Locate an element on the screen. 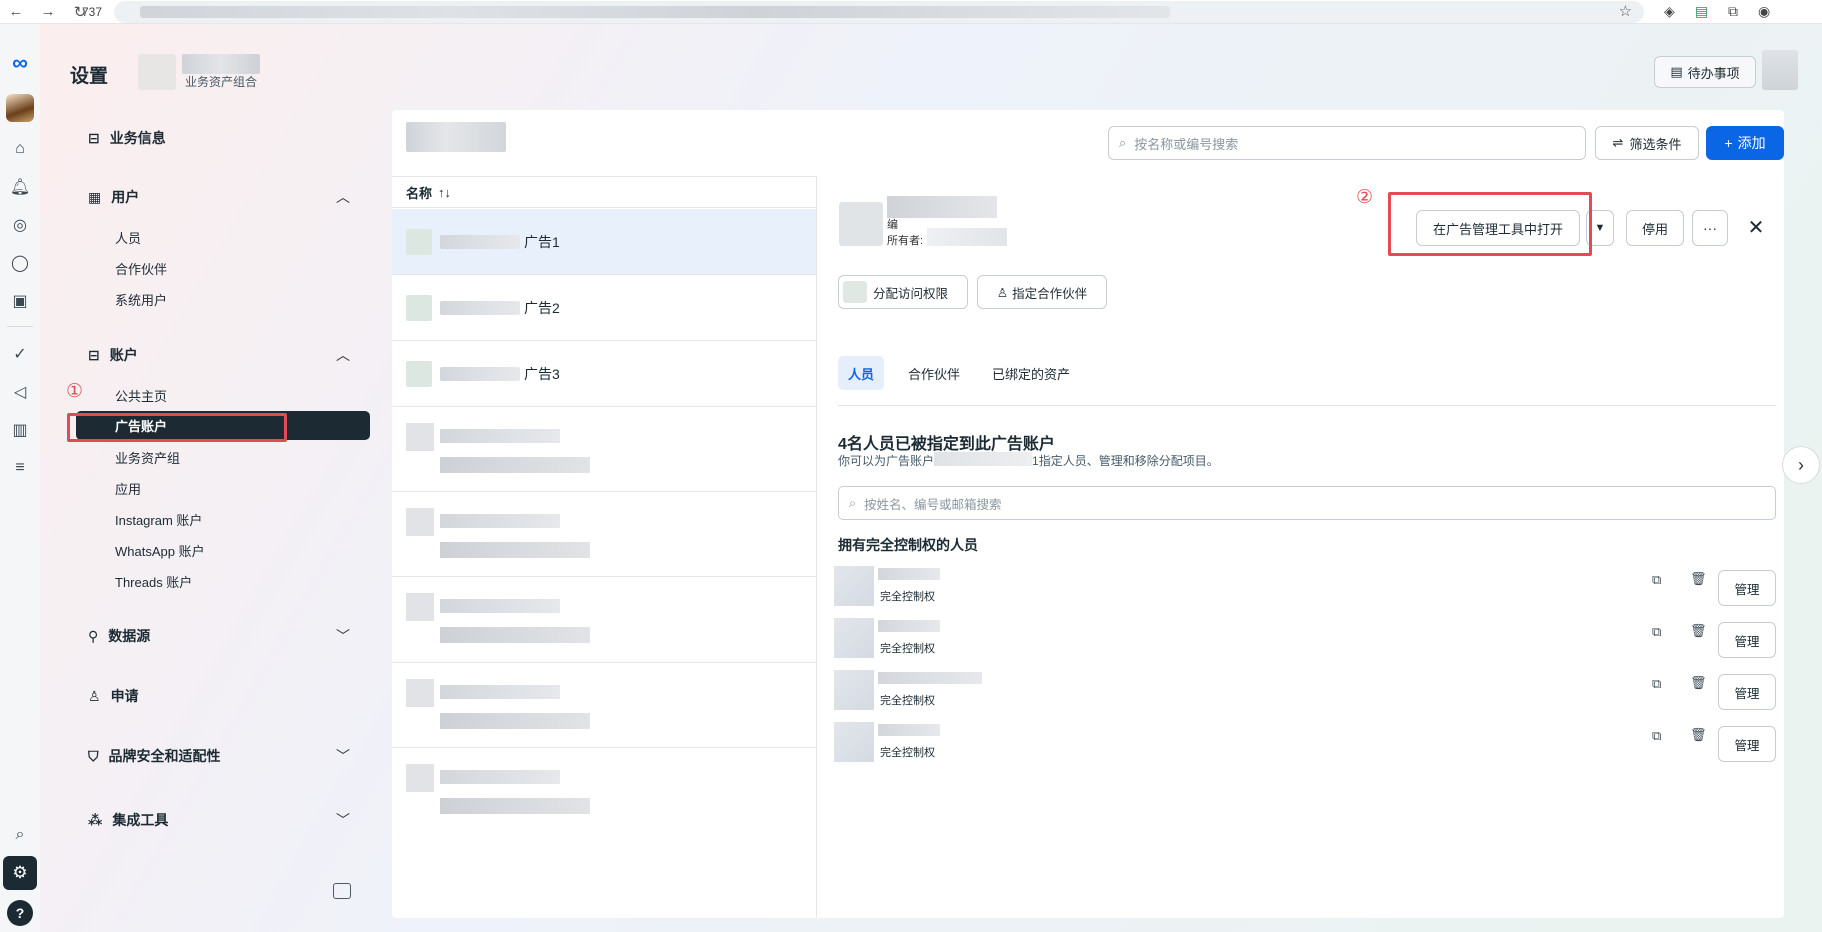  person-name-blurred is located at coordinates (909, 574).